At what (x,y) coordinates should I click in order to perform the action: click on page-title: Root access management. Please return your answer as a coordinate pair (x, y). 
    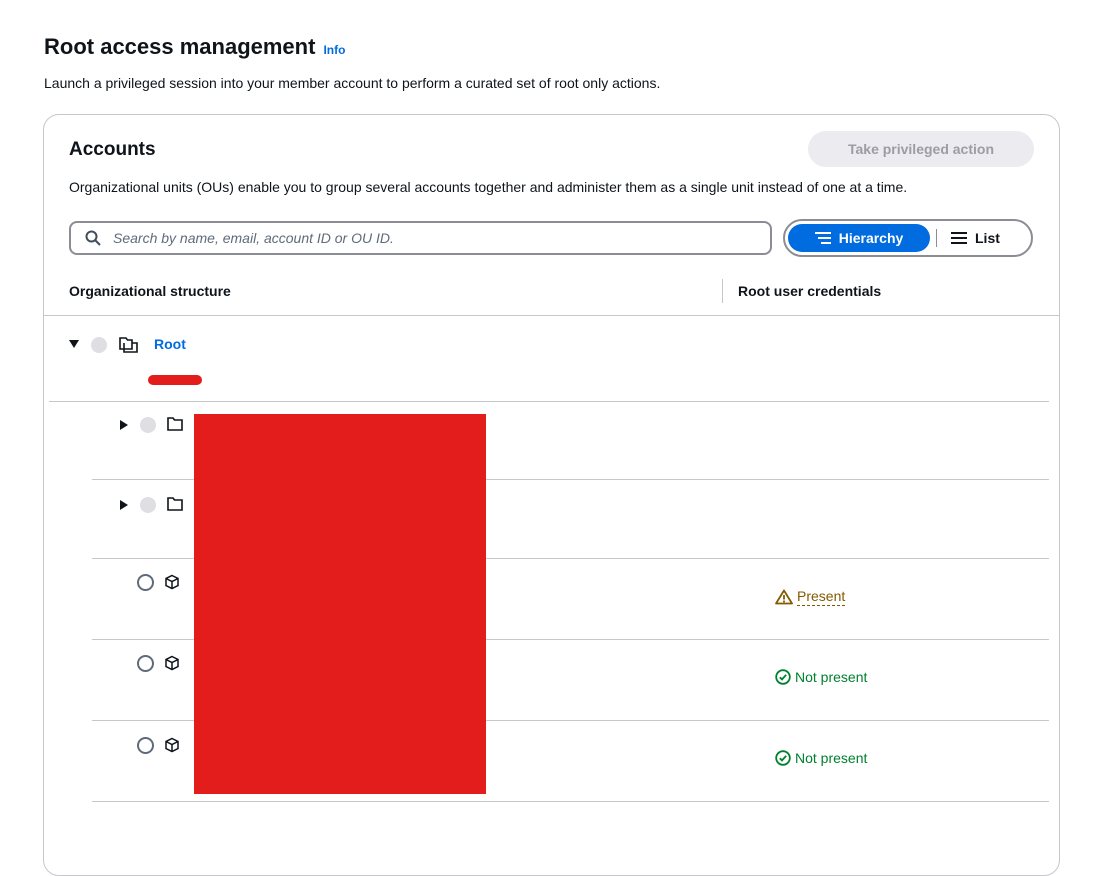
    Looking at the image, I should click on (180, 46).